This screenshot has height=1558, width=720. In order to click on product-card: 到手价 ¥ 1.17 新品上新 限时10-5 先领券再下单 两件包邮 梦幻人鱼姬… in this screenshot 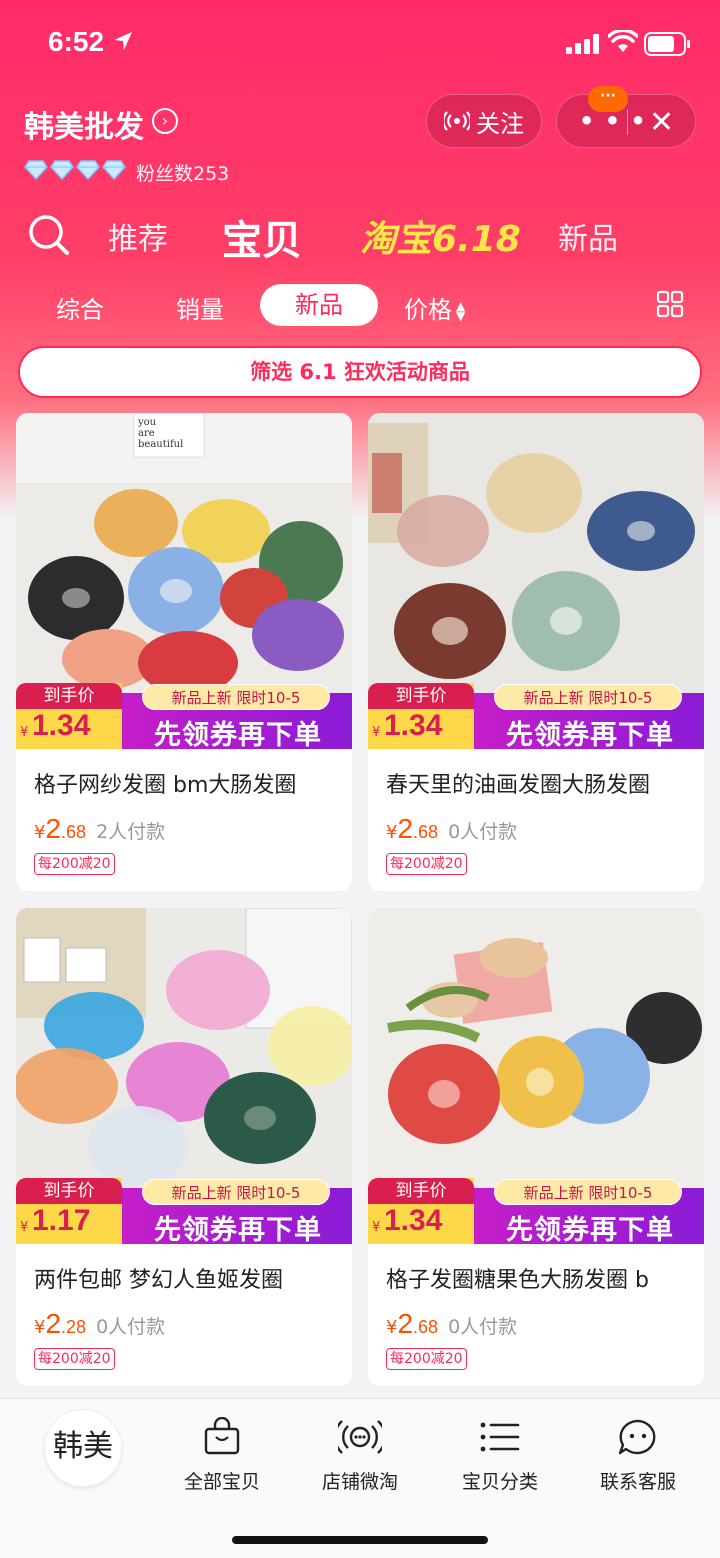, I will do `click(184, 1147)`.